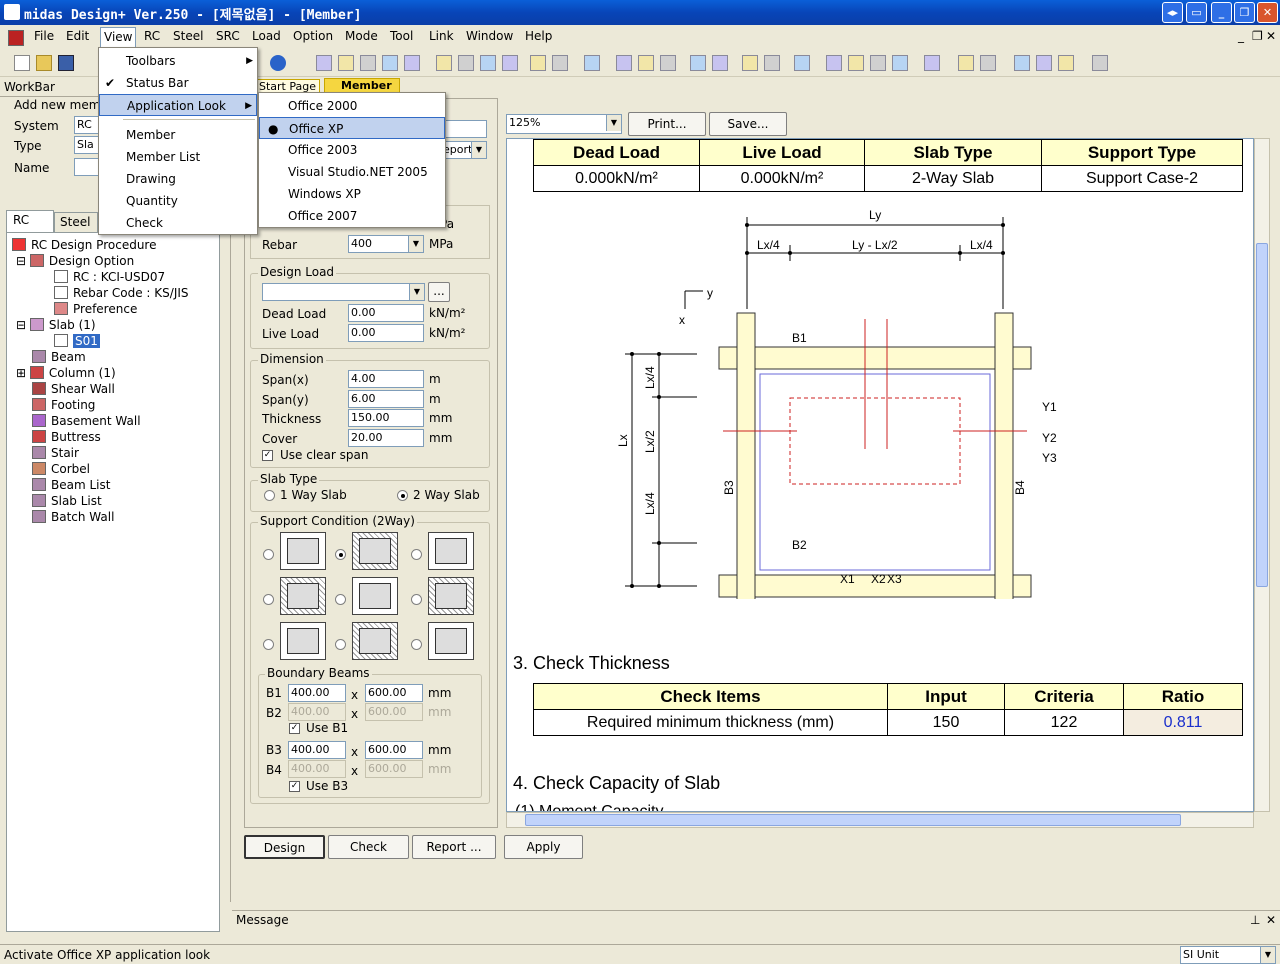 This screenshot has width=1280, height=964. I want to click on b1-width-input: 400.00, so click(317, 693).